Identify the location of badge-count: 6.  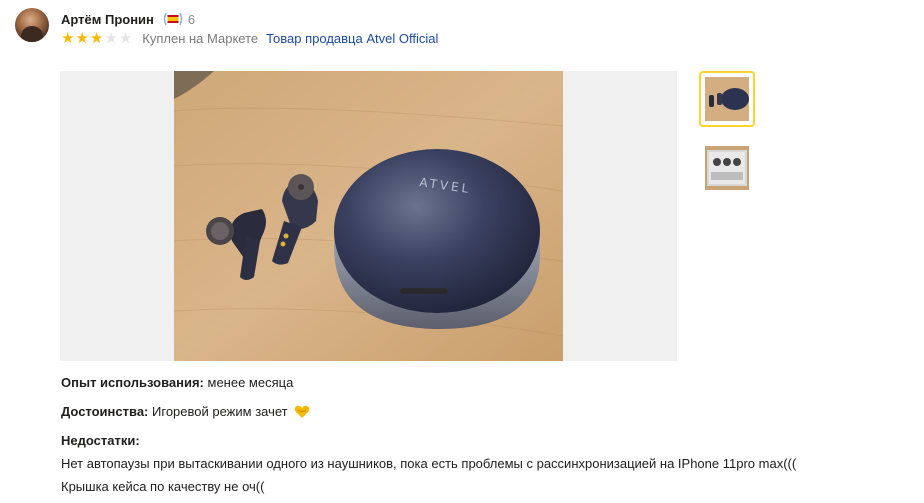
(191, 19).